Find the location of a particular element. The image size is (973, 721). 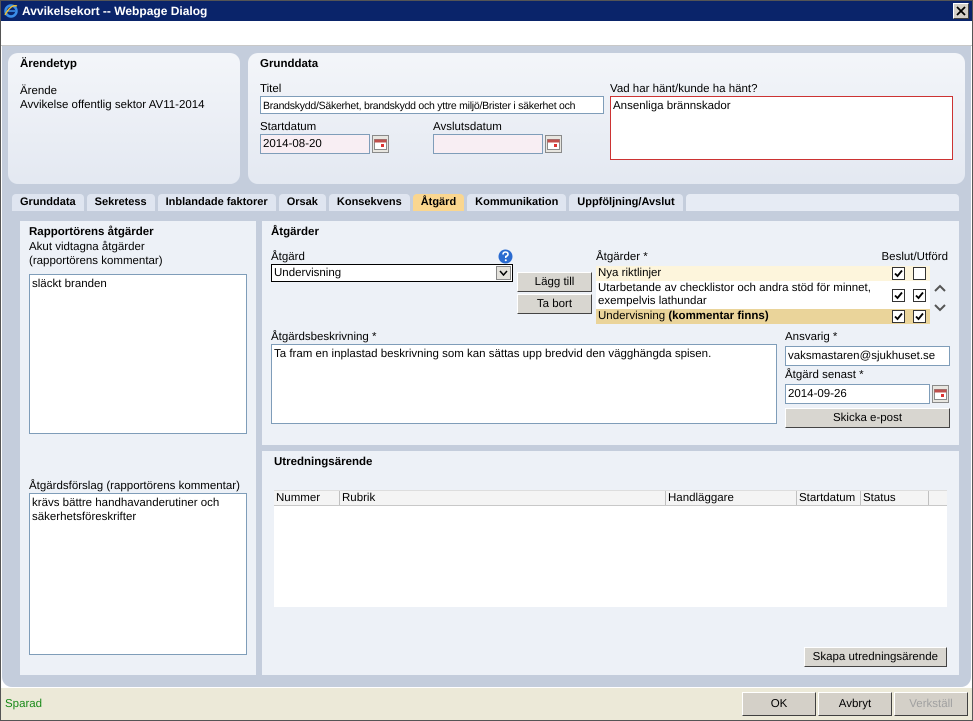

column-label: Beslut/Utförd is located at coordinates (915, 257).